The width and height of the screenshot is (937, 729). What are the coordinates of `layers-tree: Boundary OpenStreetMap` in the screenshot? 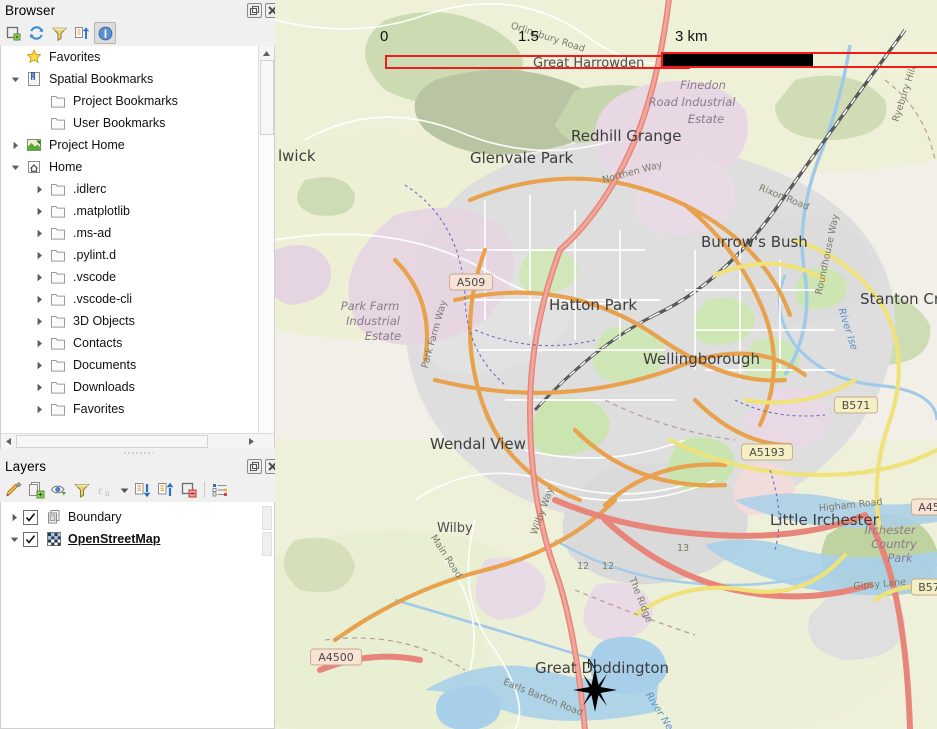 It's located at (137, 615).